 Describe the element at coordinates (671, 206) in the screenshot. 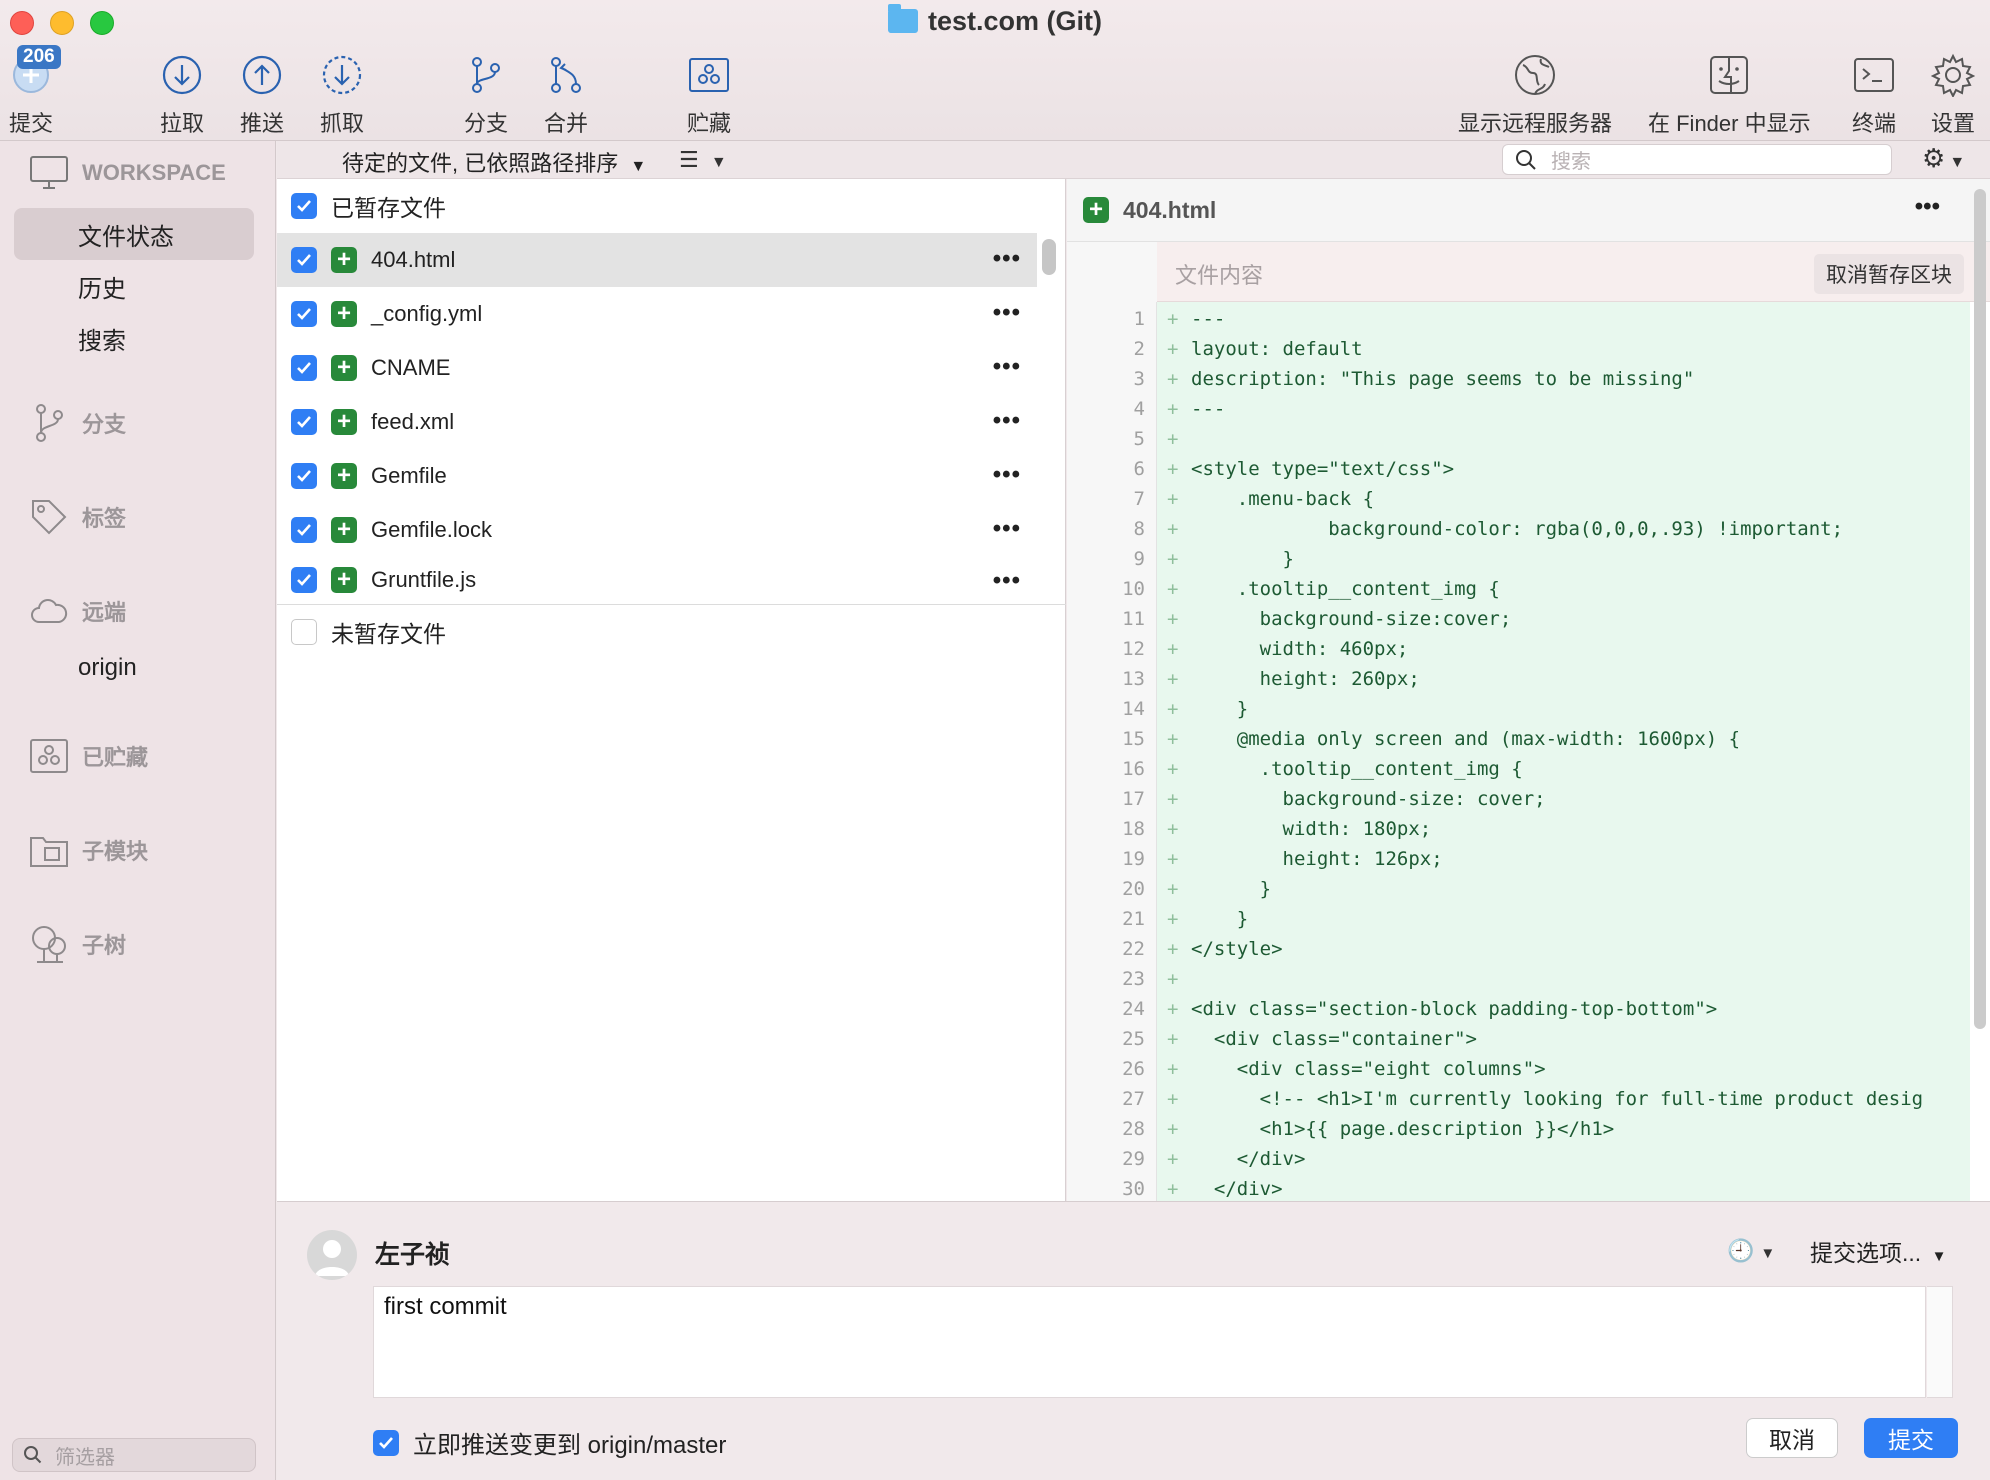

I see `staged-files-header: 已暂存文件` at that location.